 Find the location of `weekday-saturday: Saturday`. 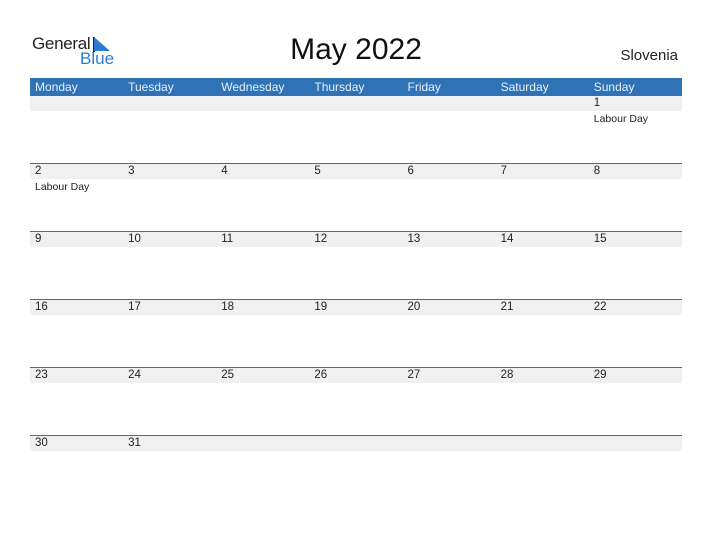

weekday-saturday: Saturday is located at coordinates (524, 87).